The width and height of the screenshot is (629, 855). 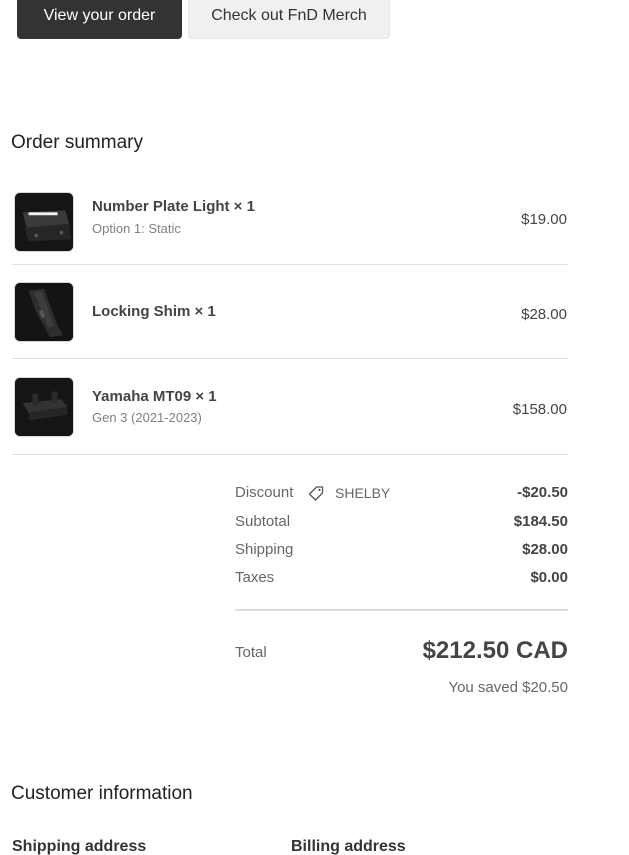 I want to click on taxes-row: Taxes $0.00, so click(x=401, y=580).